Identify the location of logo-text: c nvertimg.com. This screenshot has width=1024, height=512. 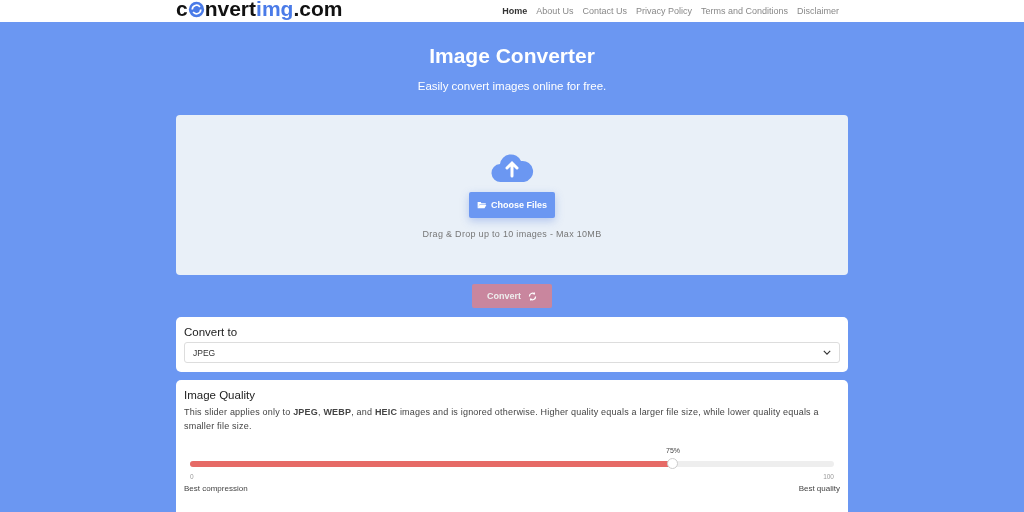
(259, 10).